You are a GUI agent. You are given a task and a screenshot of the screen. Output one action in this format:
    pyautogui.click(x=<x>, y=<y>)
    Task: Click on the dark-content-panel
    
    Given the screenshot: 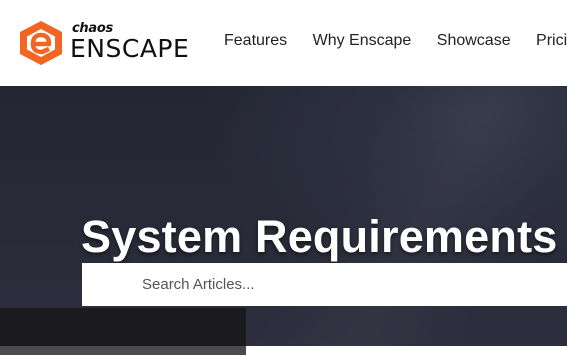 What is the action you would take?
    pyautogui.click(x=123, y=327)
    